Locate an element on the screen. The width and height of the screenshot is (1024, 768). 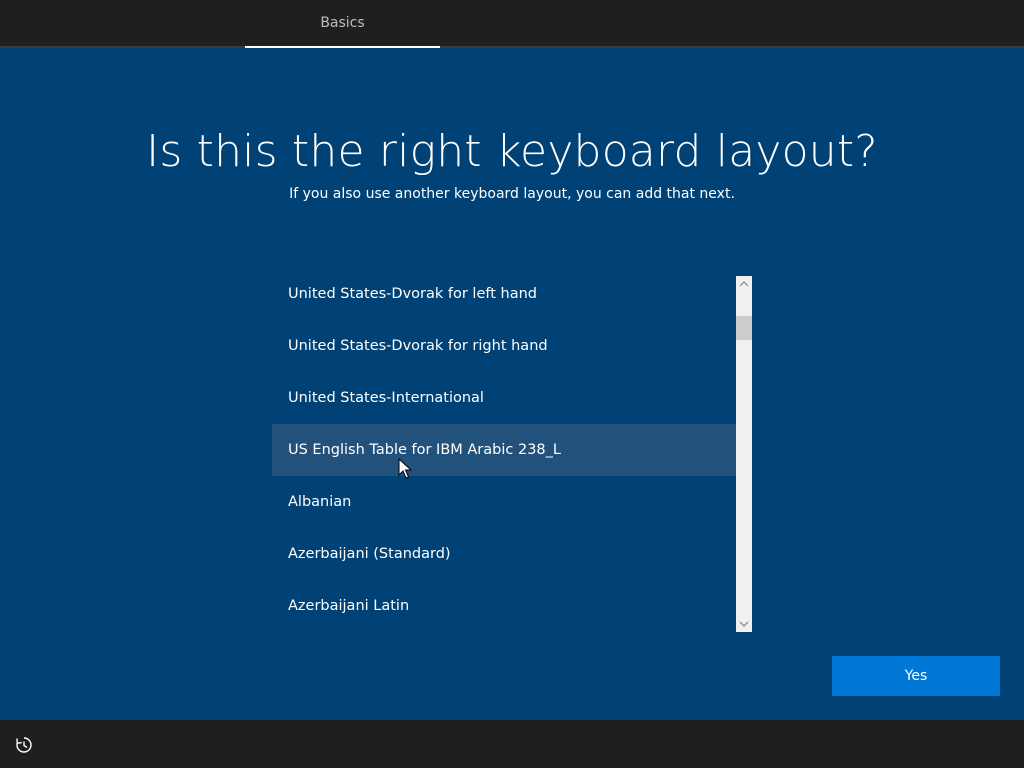
list-item: Azerbaijani (Standard) is located at coordinates (504, 554).